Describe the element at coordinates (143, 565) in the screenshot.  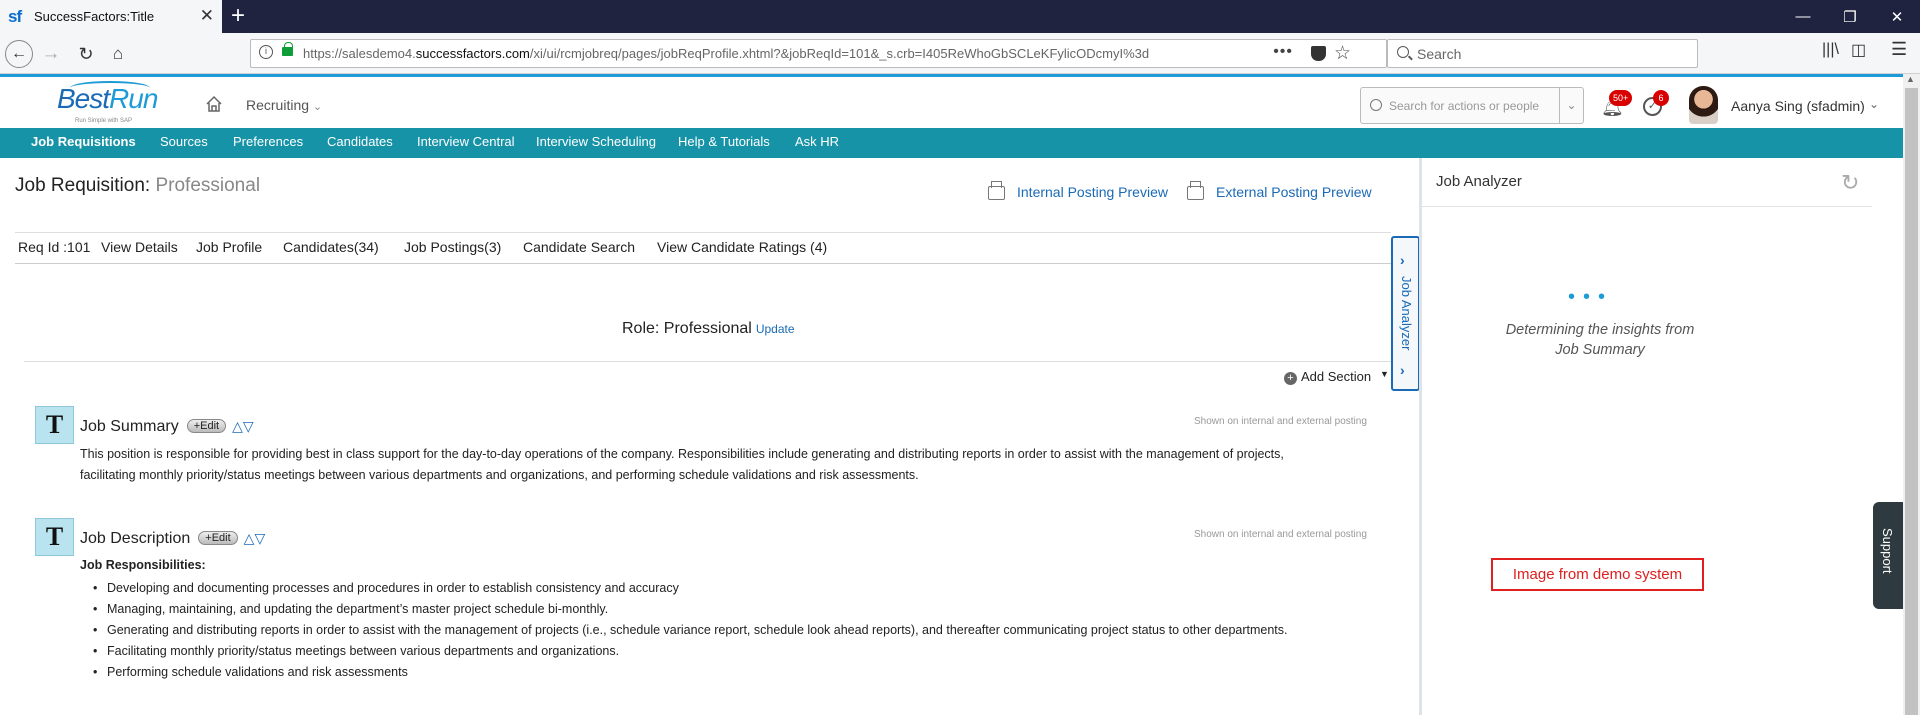
I see `job-responsibilities-subhead: Job Responsibilities:` at that location.